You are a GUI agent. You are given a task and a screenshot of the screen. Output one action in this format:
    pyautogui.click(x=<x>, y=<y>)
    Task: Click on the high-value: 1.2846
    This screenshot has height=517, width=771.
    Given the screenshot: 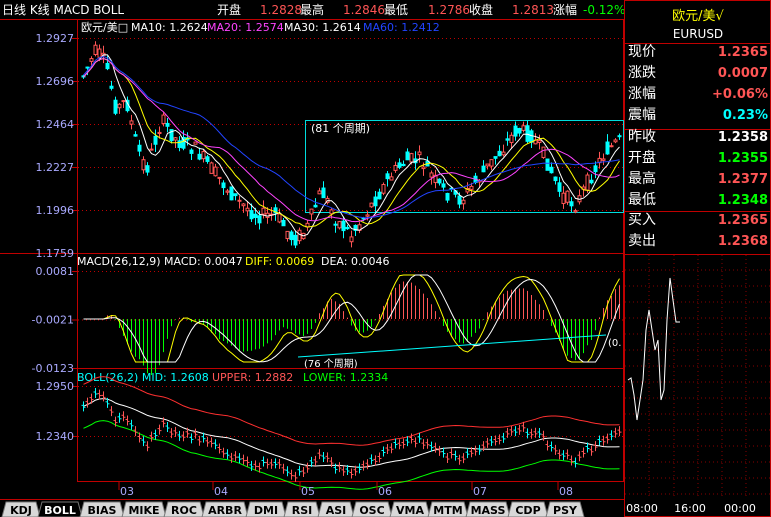 What is the action you would take?
    pyautogui.click(x=364, y=10)
    